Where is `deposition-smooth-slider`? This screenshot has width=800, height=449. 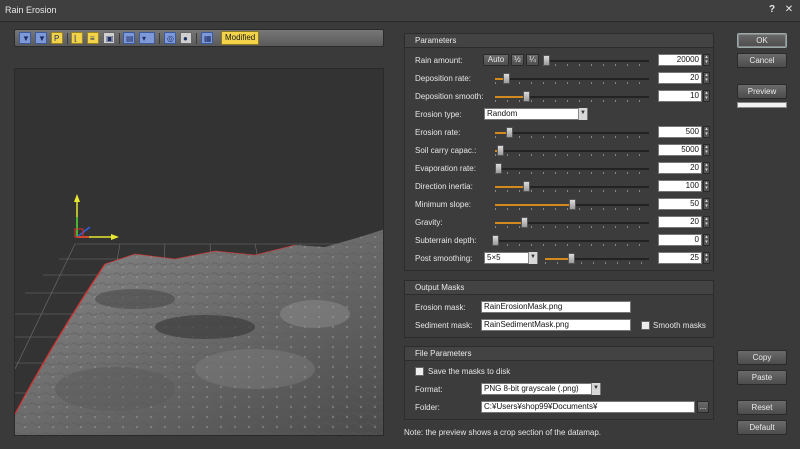
deposition-smooth-slider is located at coordinates (572, 96).